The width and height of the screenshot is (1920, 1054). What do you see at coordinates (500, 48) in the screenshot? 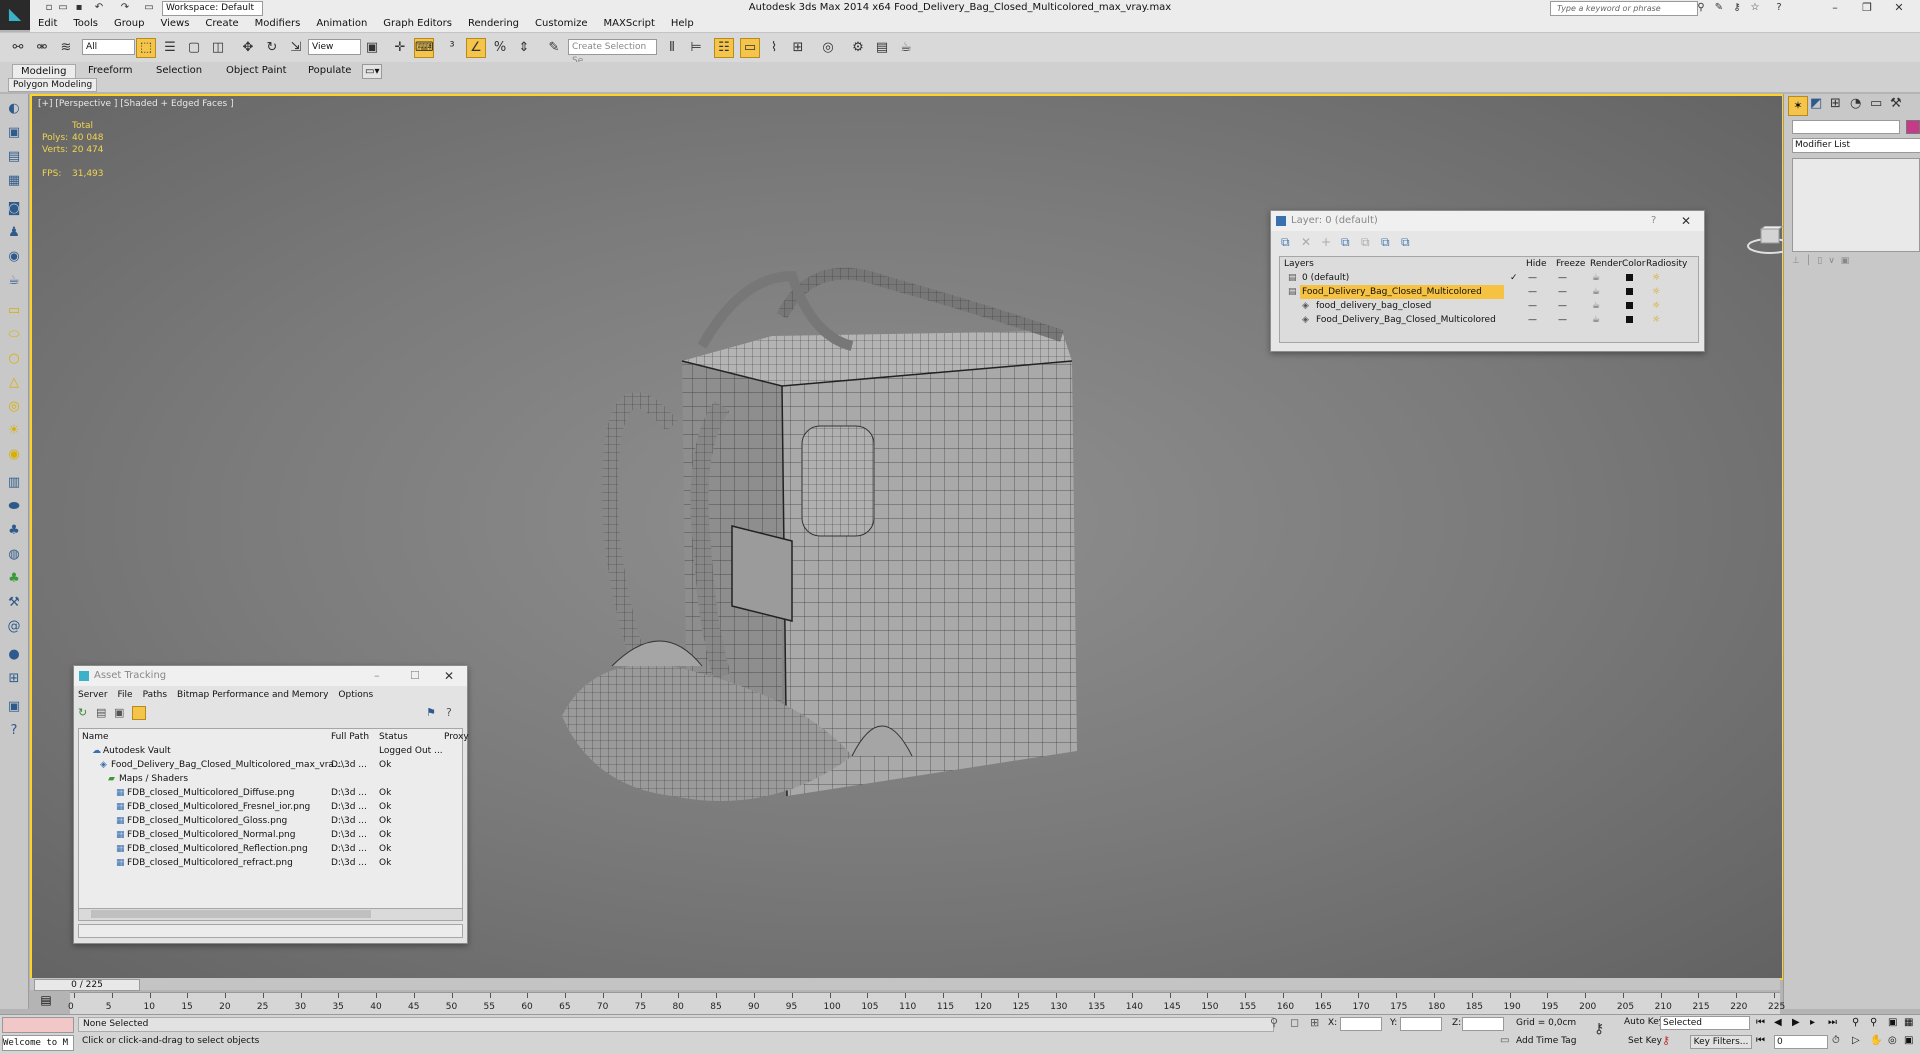
I see `percent-snap-icon: %` at bounding box center [500, 48].